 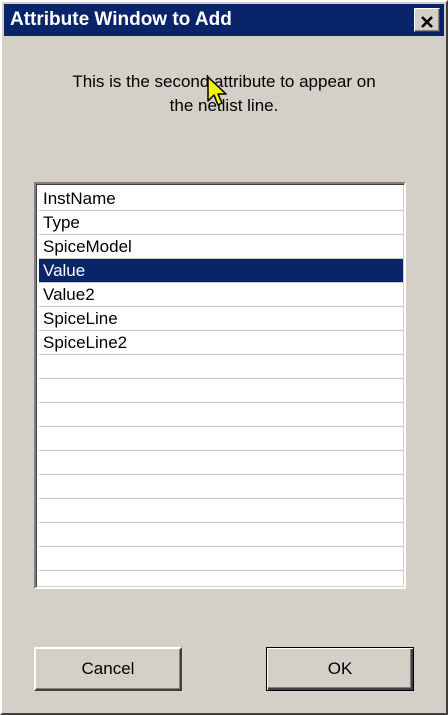 I want to click on list-item: SpiceLine2, so click(x=221, y=343).